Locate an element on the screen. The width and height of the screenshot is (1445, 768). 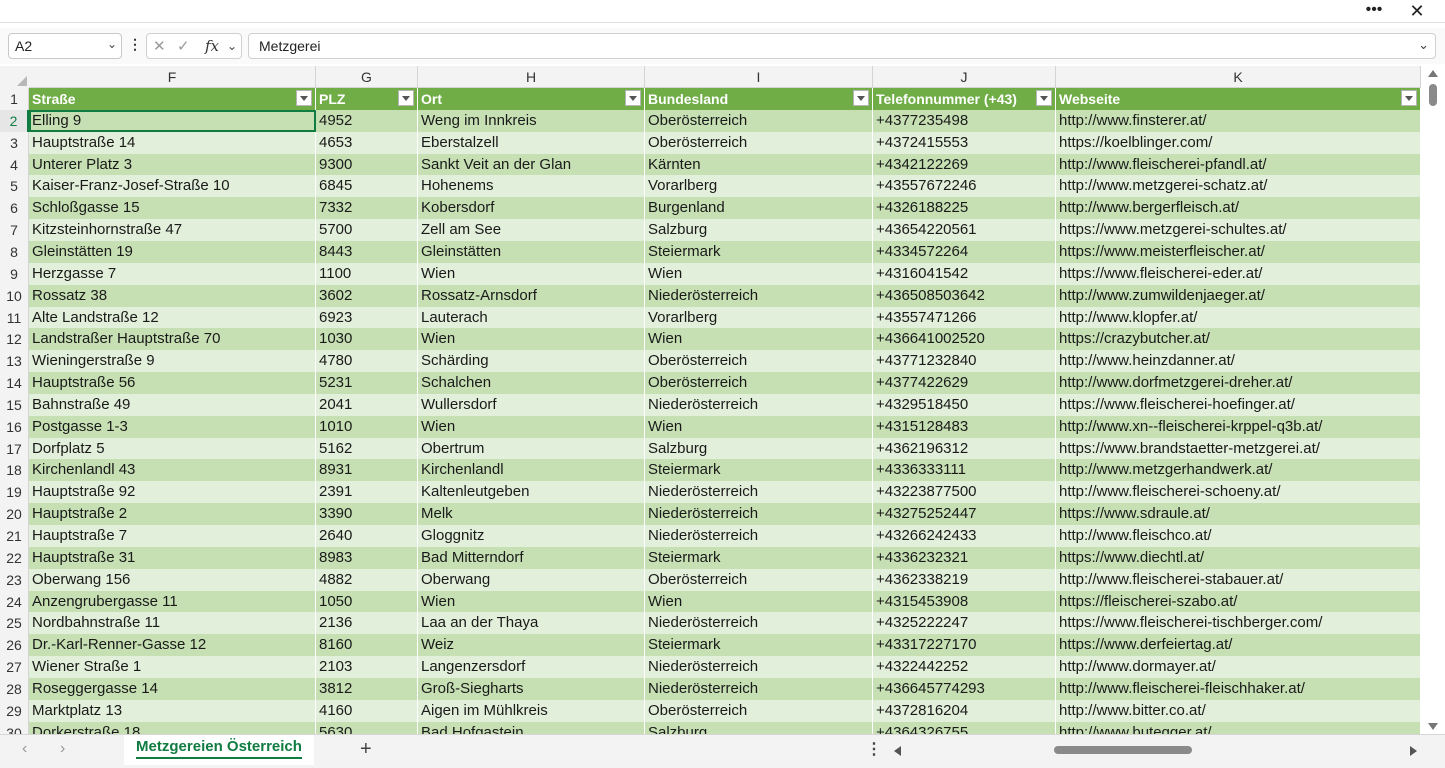
table-cell: +4377422629 is located at coordinates (964, 383).